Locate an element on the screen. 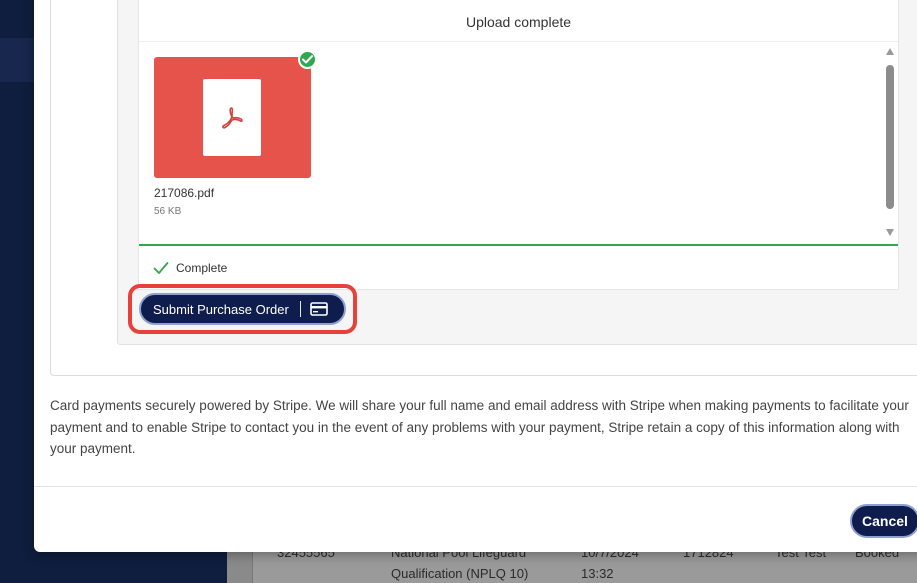 The width and height of the screenshot is (917, 583). submit-purchase-order-button: Submit Purchase Order is located at coordinates (242, 309).